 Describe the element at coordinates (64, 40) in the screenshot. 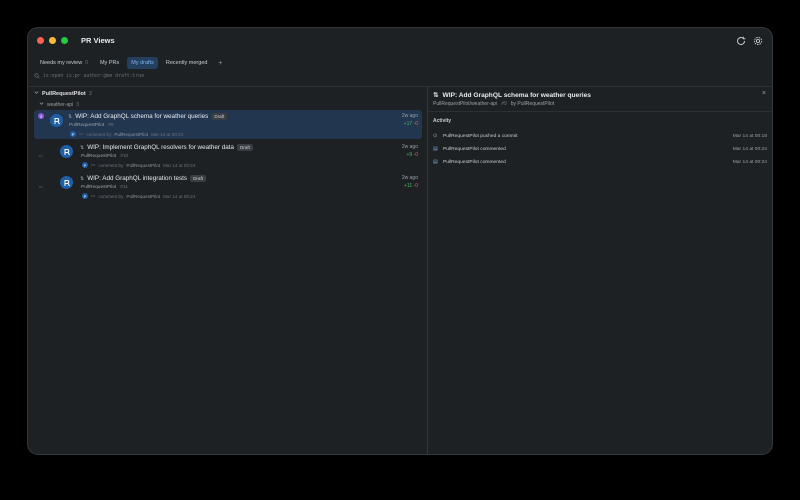

I see `zoom-window-button` at that location.